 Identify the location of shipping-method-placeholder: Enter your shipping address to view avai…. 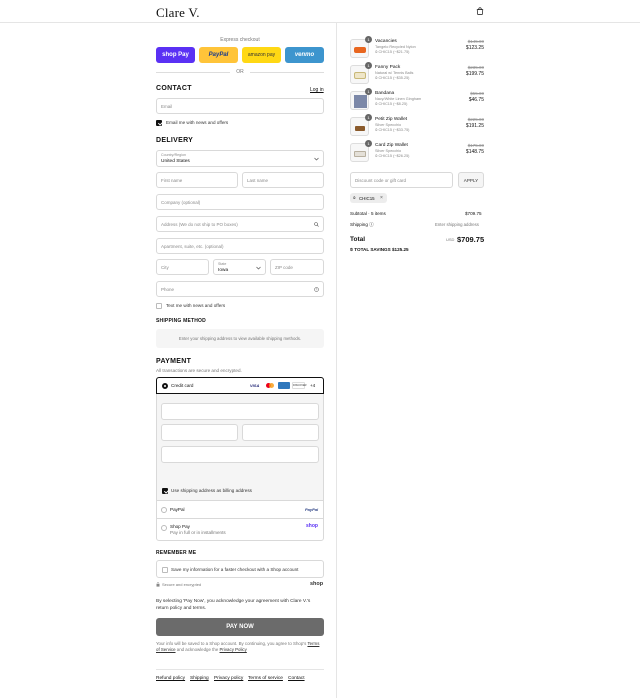
(240, 338).